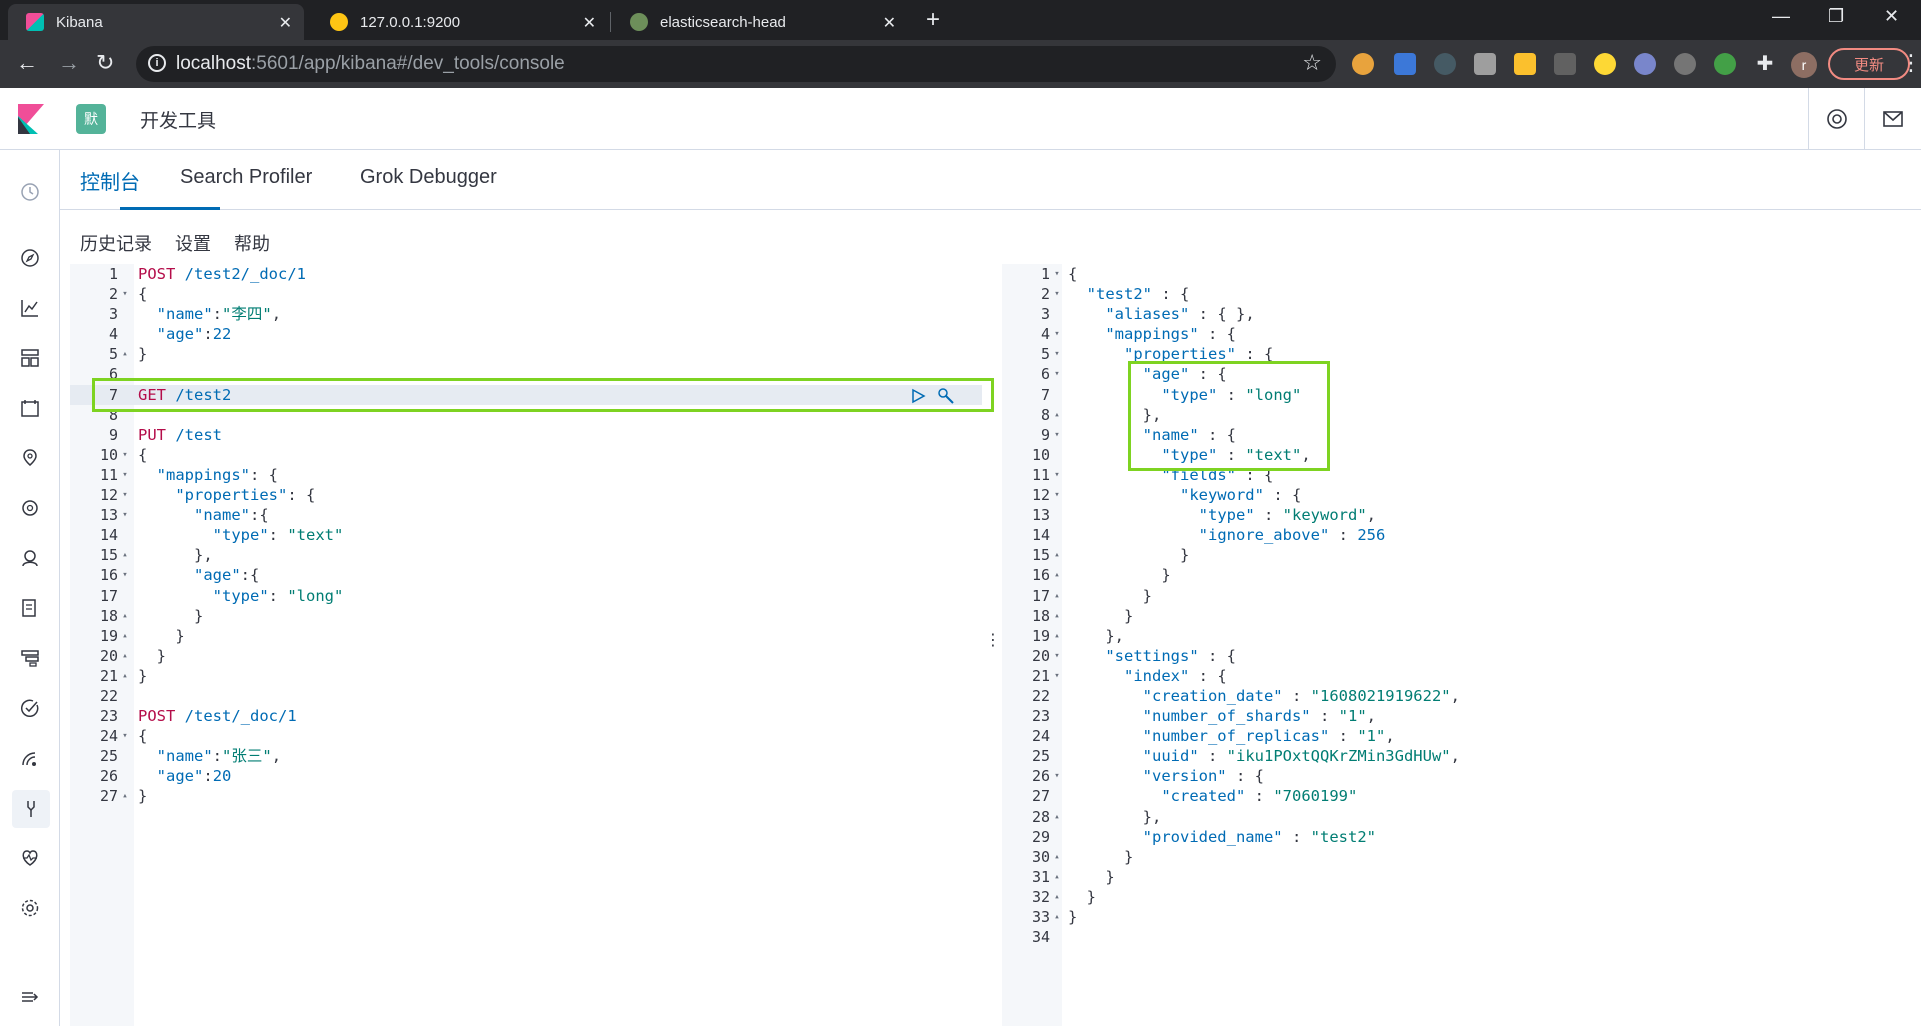 The image size is (1921, 1026). Describe the element at coordinates (1765, 64) in the screenshot. I see `puzzle-extensions-icon: ✚` at that location.